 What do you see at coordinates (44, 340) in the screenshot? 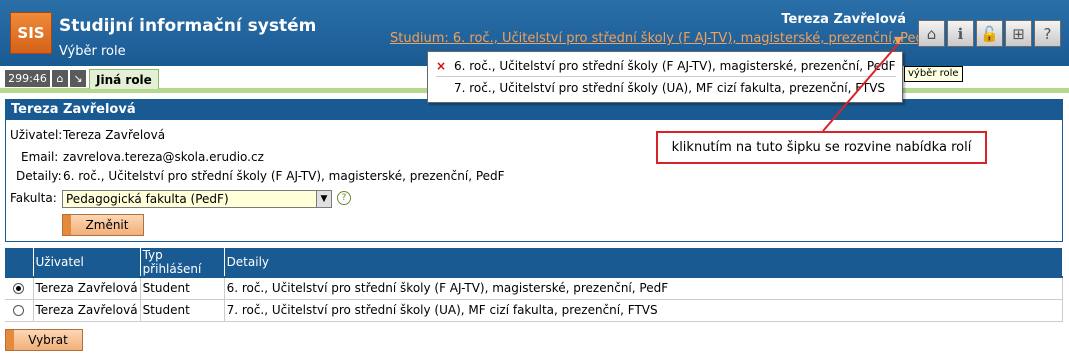
I see `select-button: Vybrat` at bounding box center [44, 340].